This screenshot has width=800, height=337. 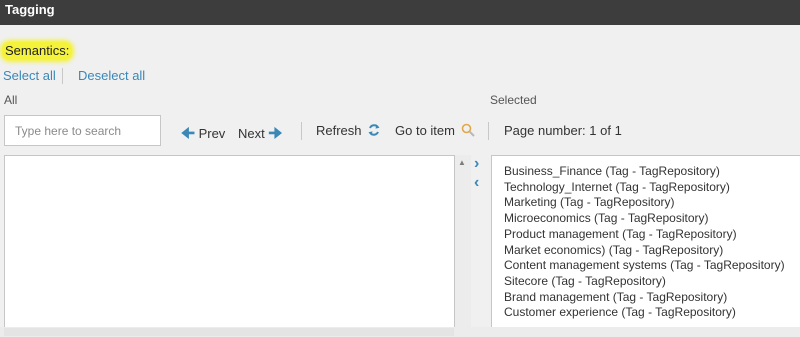 What do you see at coordinates (37, 51) in the screenshot?
I see `field-label: Semantics:` at bounding box center [37, 51].